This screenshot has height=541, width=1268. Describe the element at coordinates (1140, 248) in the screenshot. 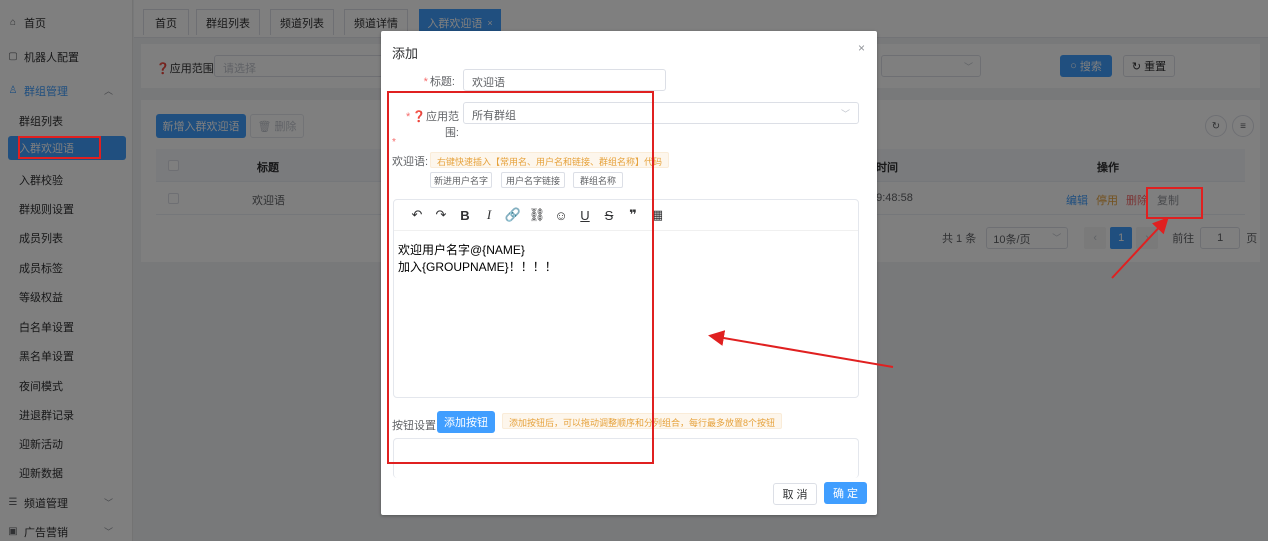

I see `annotation-arrow-copy` at that location.